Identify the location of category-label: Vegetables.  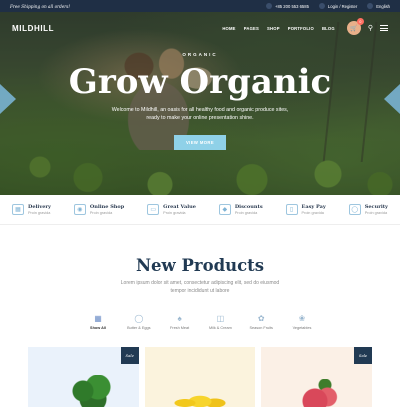
(302, 328).